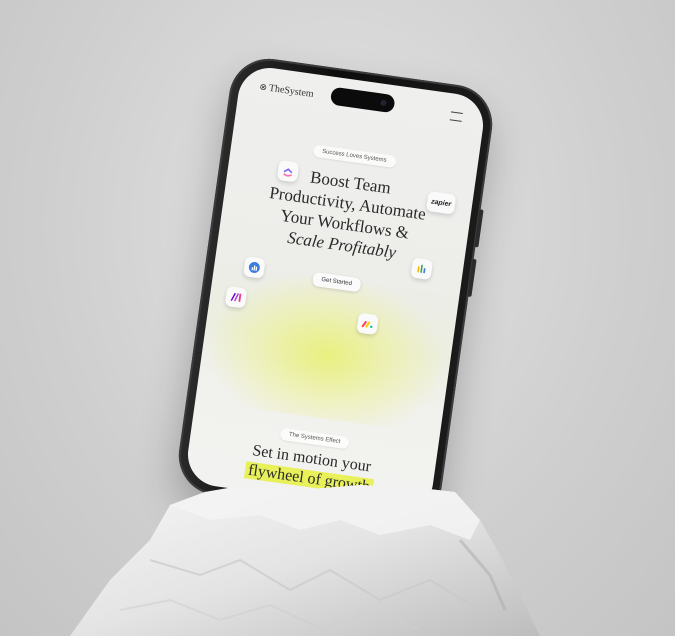  What do you see at coordinates (288, 171) in the screenshot?
I see `clickup-icon` at bounding box center [288, 171].